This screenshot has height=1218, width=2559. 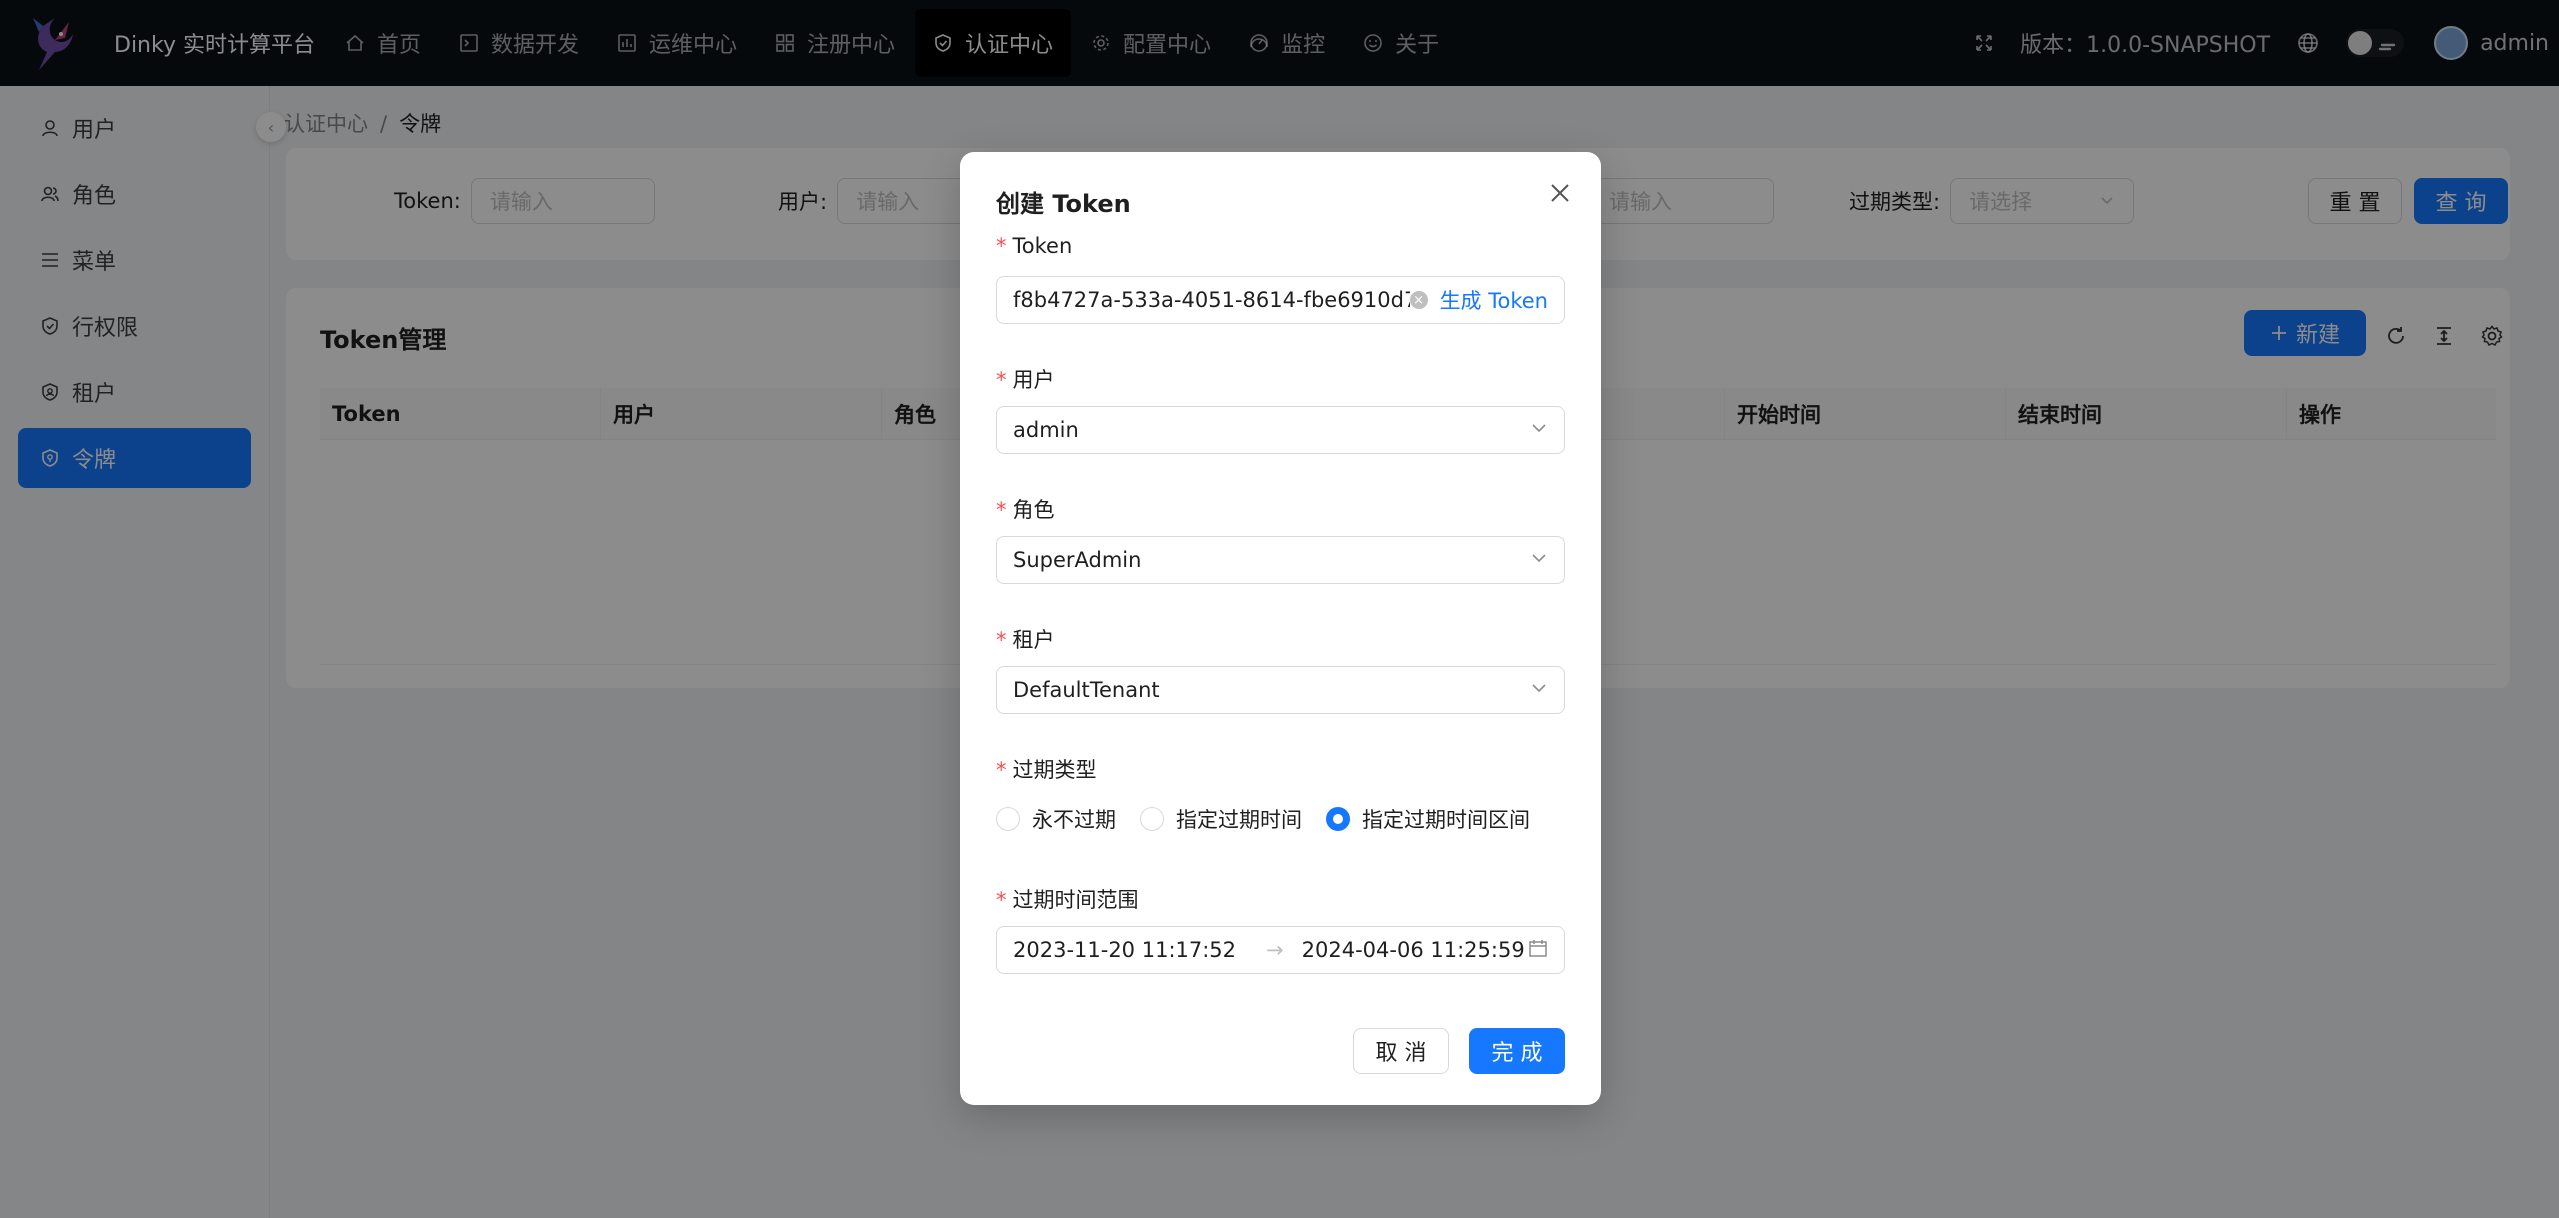 I want to click on modal-footer: 取 消 完 成, so click(x=1459, y=1051).